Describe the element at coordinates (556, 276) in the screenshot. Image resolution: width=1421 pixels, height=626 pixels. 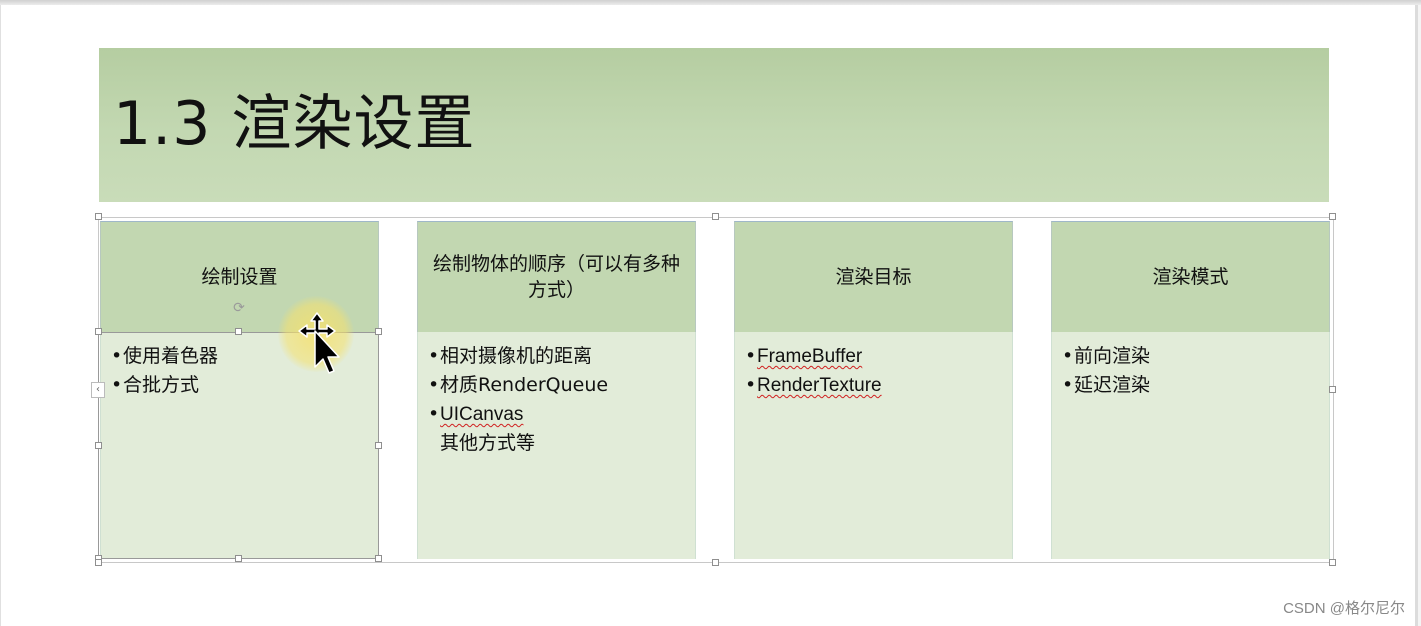
I see `column-header: 绘制物体的顺序（可以有多种方式）` at that location.